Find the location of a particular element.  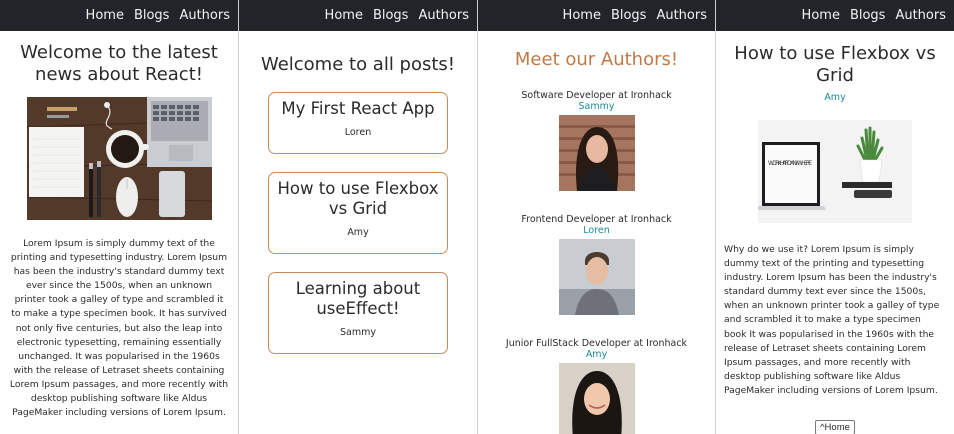

author-role: Junior FullStack Developer at Ironhack is located at coordinates (596, 343).